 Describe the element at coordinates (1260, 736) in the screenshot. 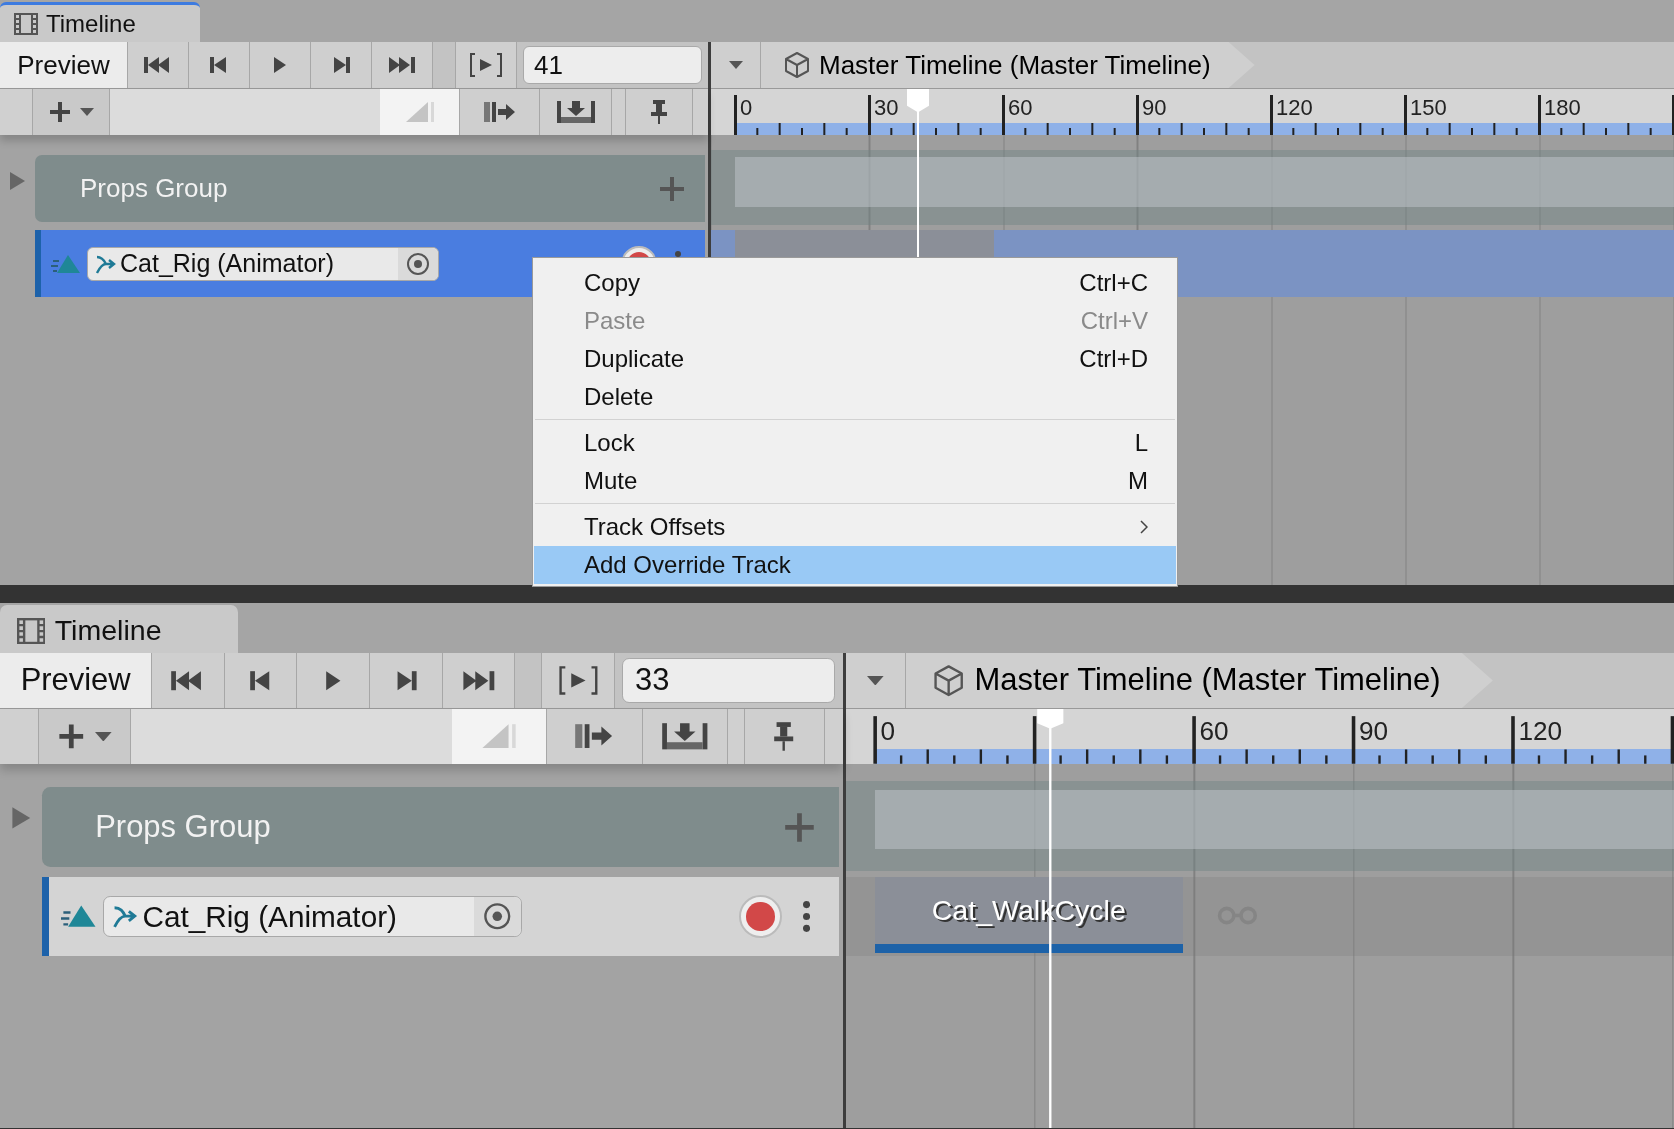

I see `time-ruler: 0 60 90 120` at that location.